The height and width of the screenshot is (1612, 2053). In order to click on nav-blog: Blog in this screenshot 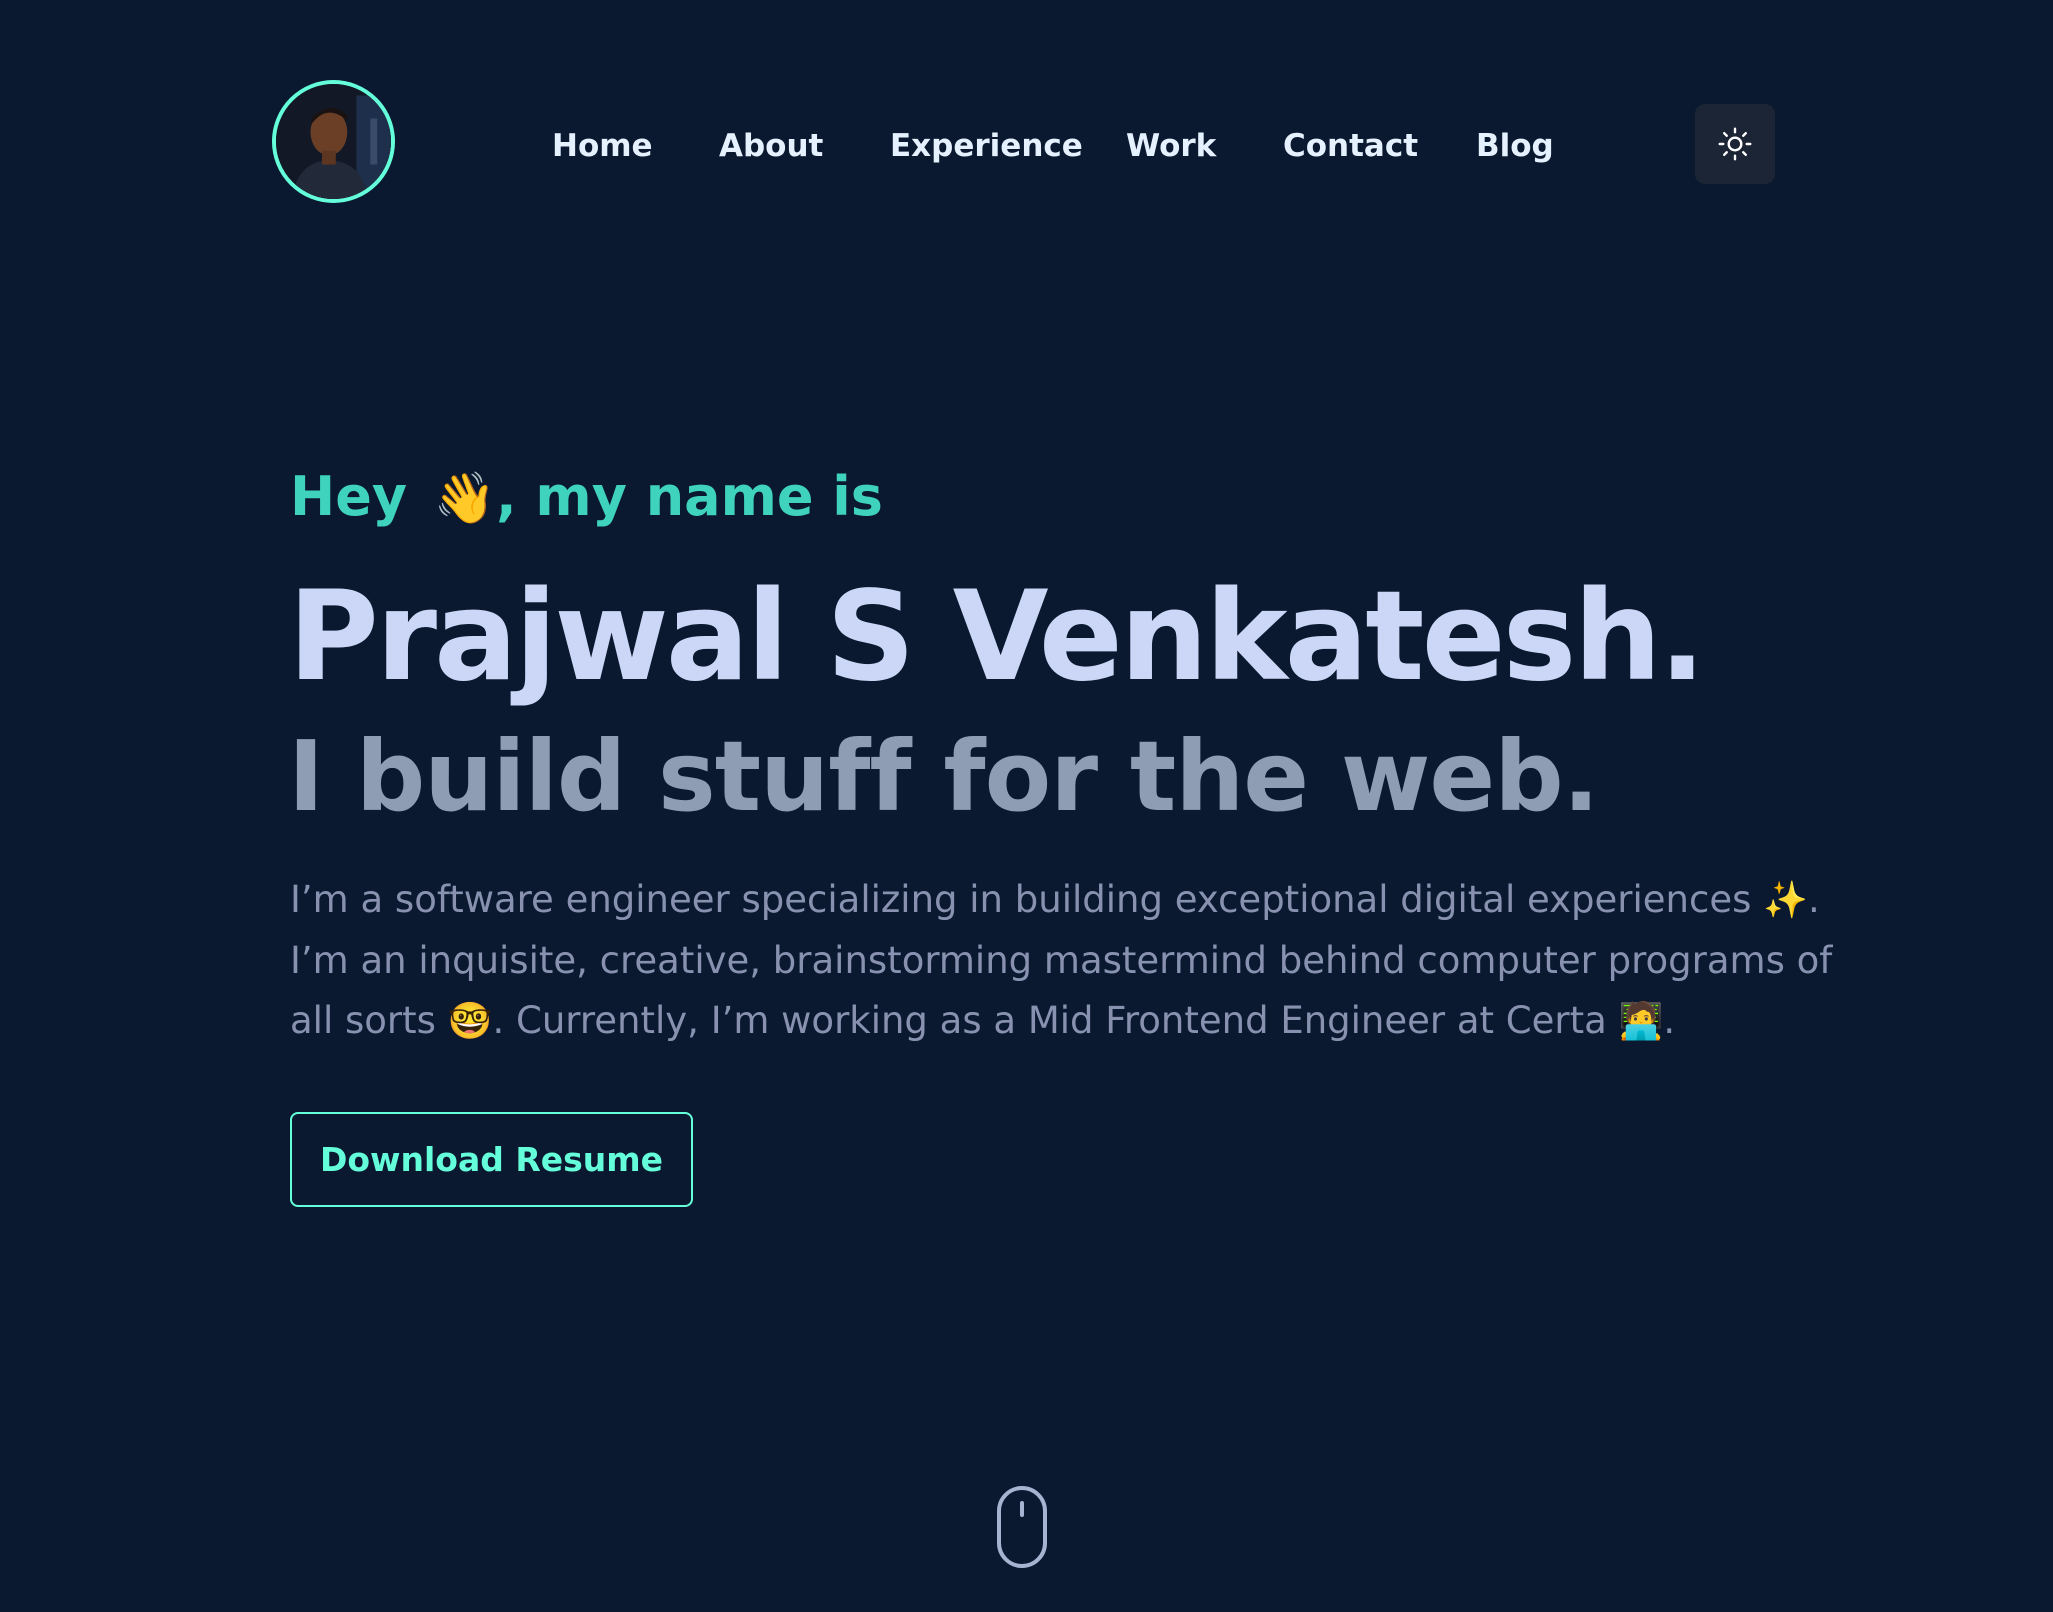, I will do `click(1515, 146)`.